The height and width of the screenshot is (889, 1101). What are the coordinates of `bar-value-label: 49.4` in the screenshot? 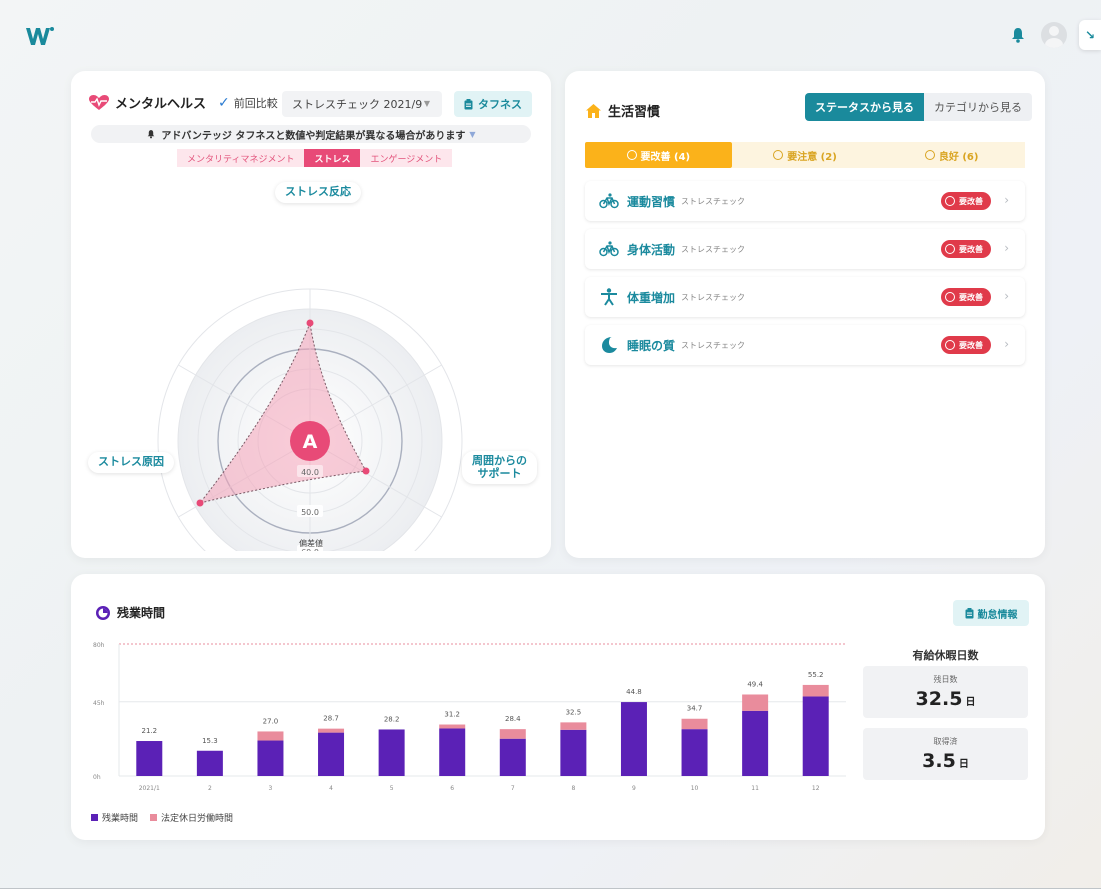 It's located at (755, 684).